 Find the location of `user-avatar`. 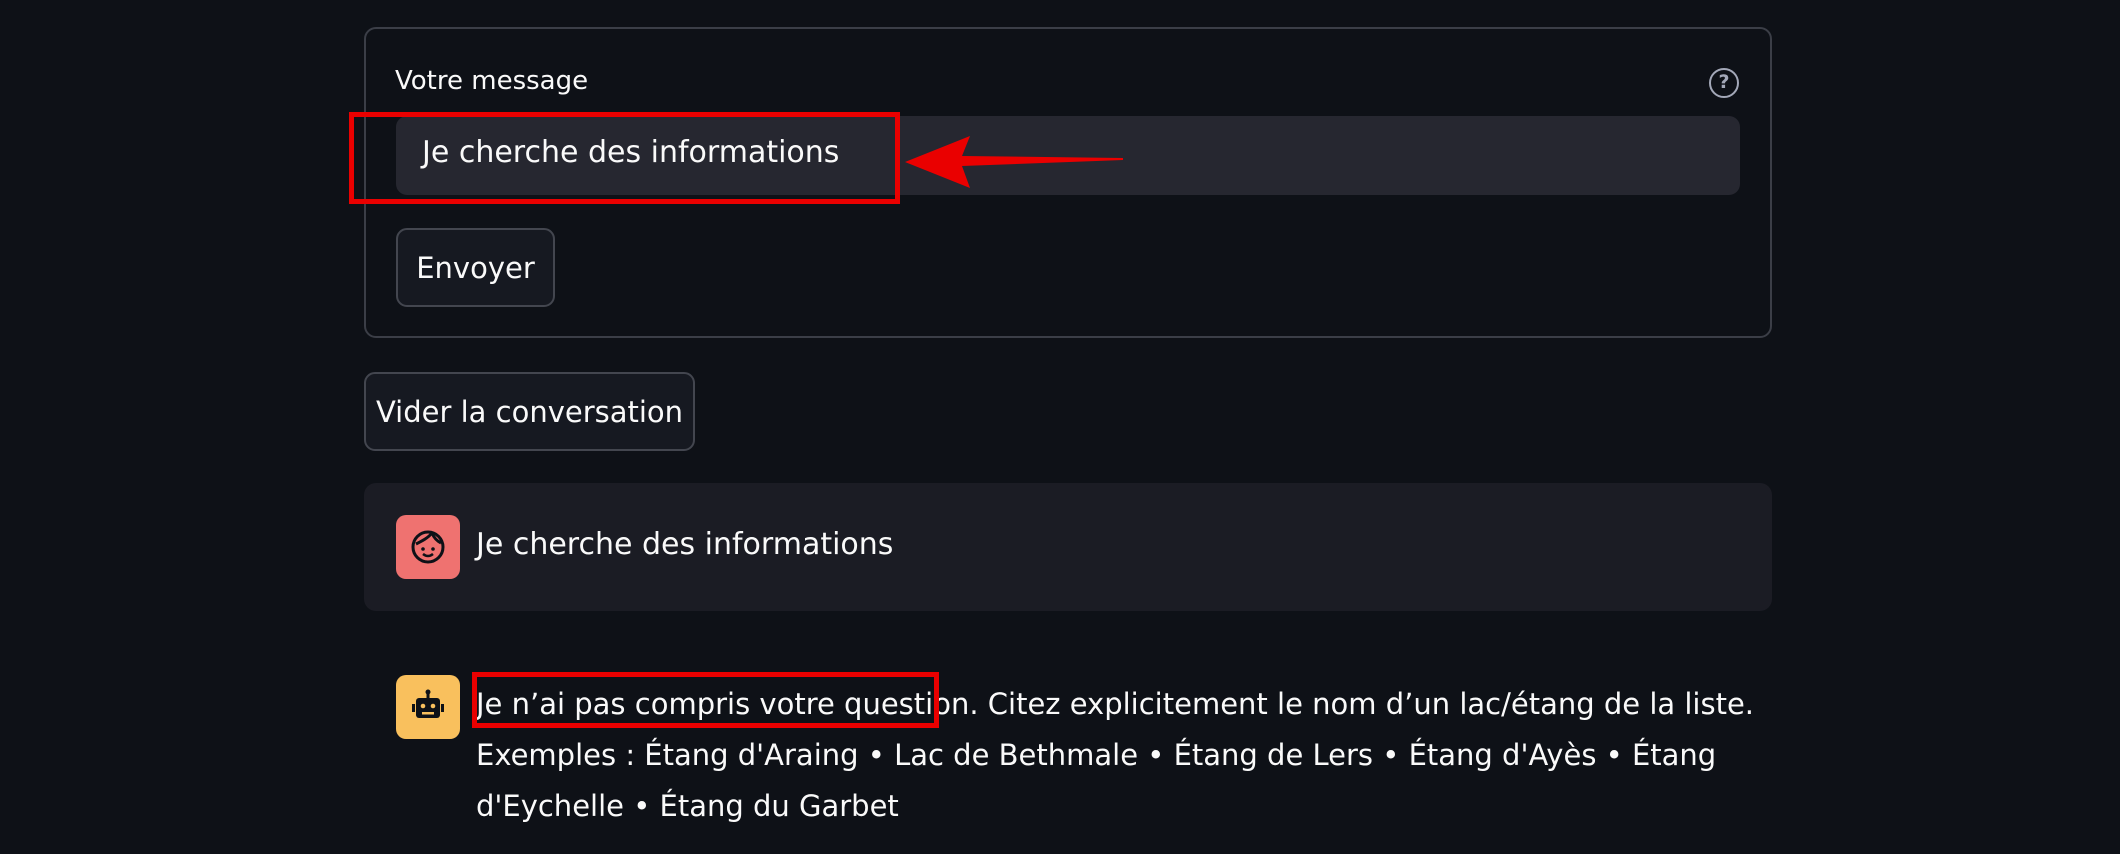

user-avatar is located at coordinates (428, 547).